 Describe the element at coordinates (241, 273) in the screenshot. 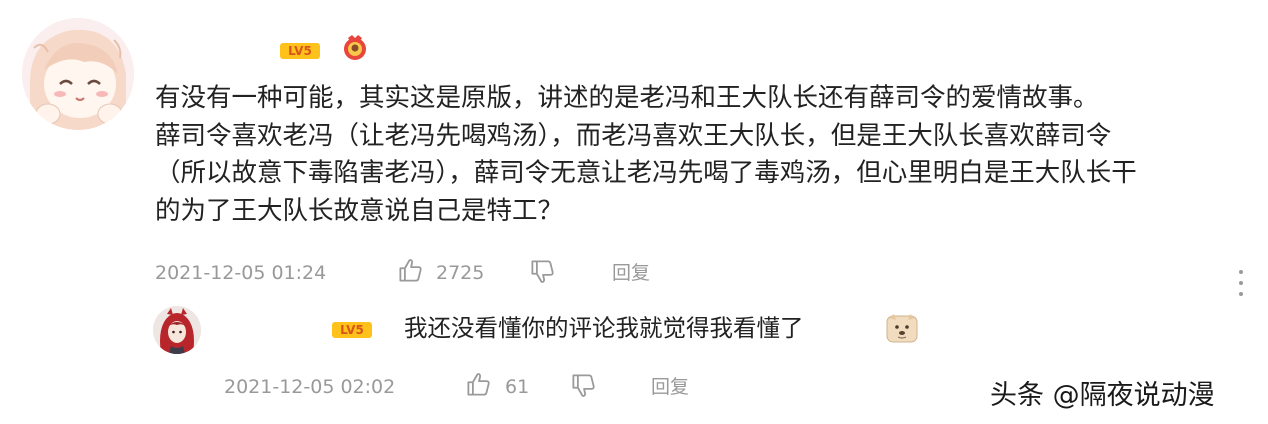

I see `comment-timestamp: 2021-12-05 01:24` at that location.